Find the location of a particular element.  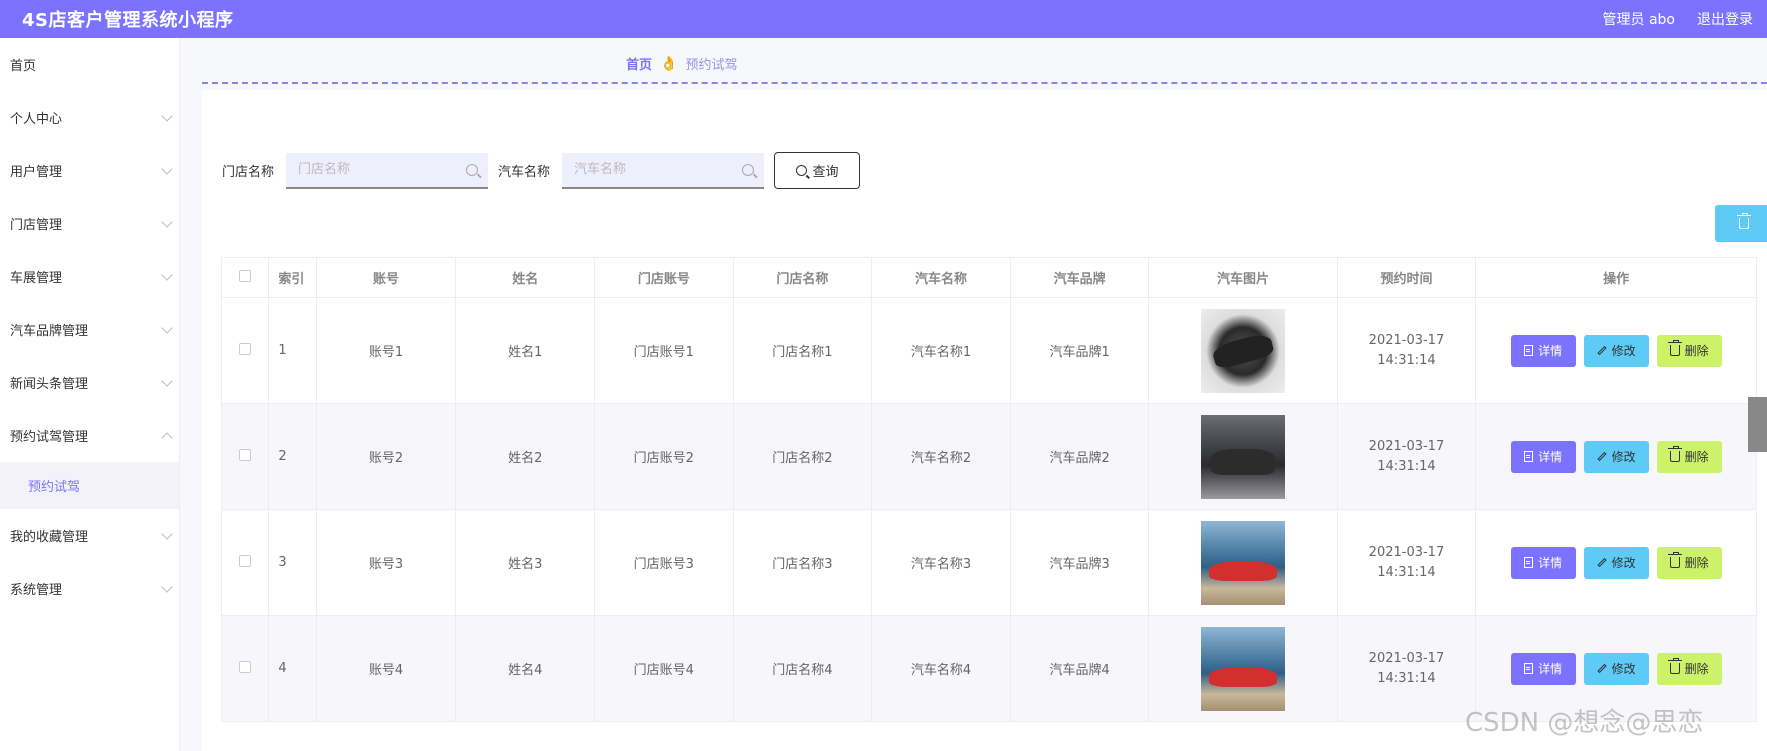

cell-car-brand: 汽车品牌4 is located at coordinates (1079, 668).